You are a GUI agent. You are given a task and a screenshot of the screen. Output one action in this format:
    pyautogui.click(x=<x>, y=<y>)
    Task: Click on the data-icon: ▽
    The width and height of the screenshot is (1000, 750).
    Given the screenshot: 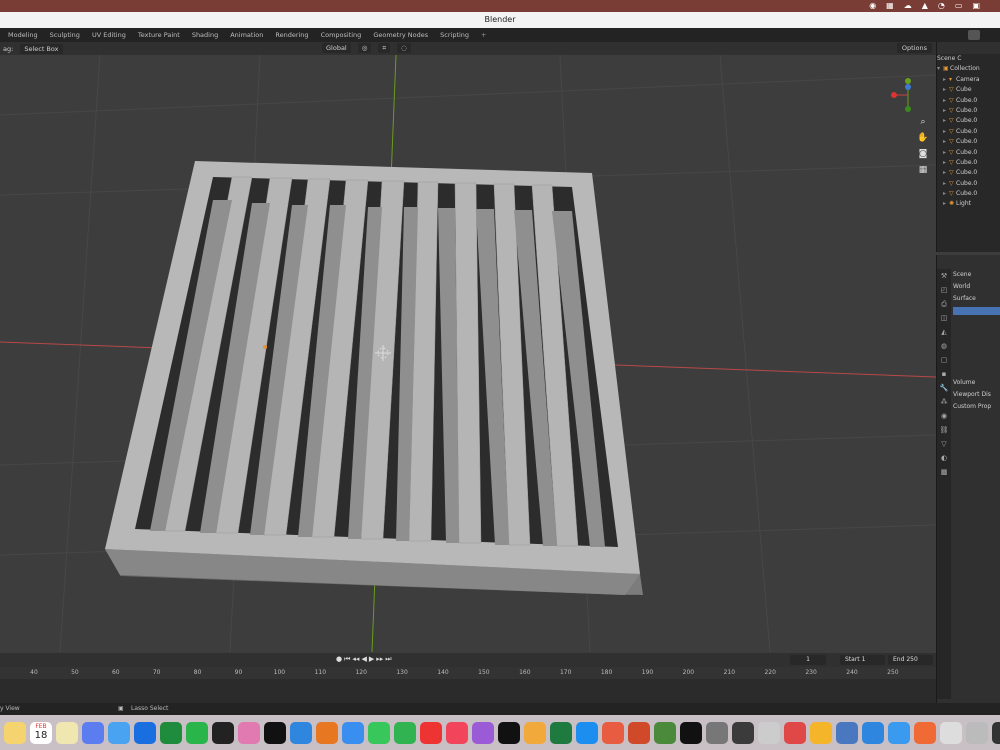 What is the action you would take?
    pyautogui.click(x=944, y=444)
    